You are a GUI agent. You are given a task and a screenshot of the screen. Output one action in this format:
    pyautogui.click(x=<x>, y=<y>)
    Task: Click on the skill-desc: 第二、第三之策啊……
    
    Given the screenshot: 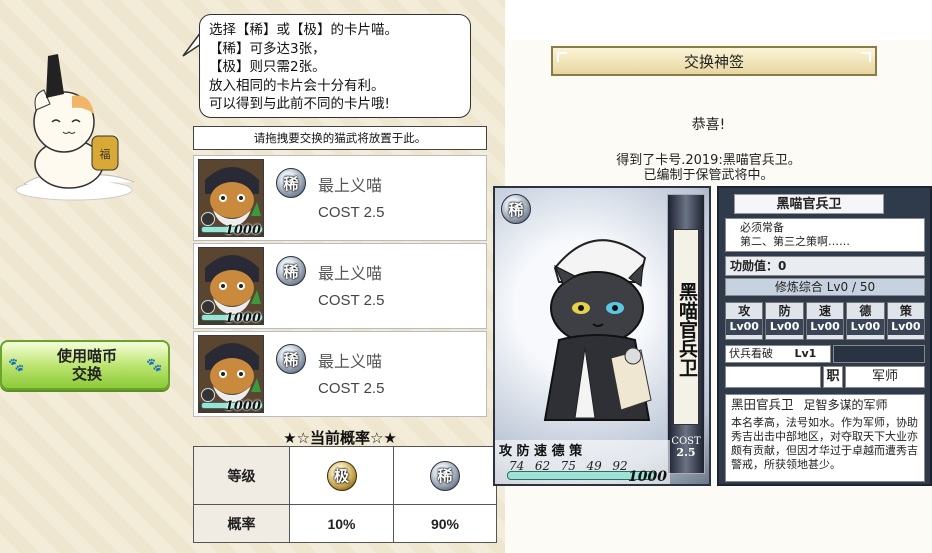 What is the action you would take?
    pyautogui.click(x=795, y=241)
    